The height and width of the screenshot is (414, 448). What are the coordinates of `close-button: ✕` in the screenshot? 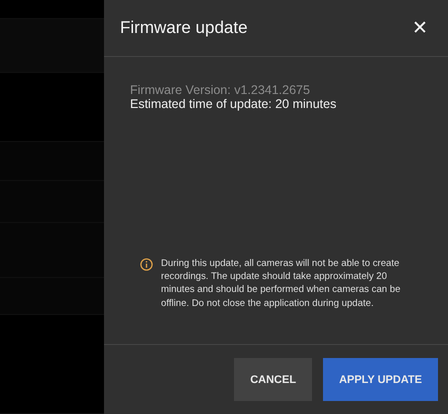 It's located at (420, 28).